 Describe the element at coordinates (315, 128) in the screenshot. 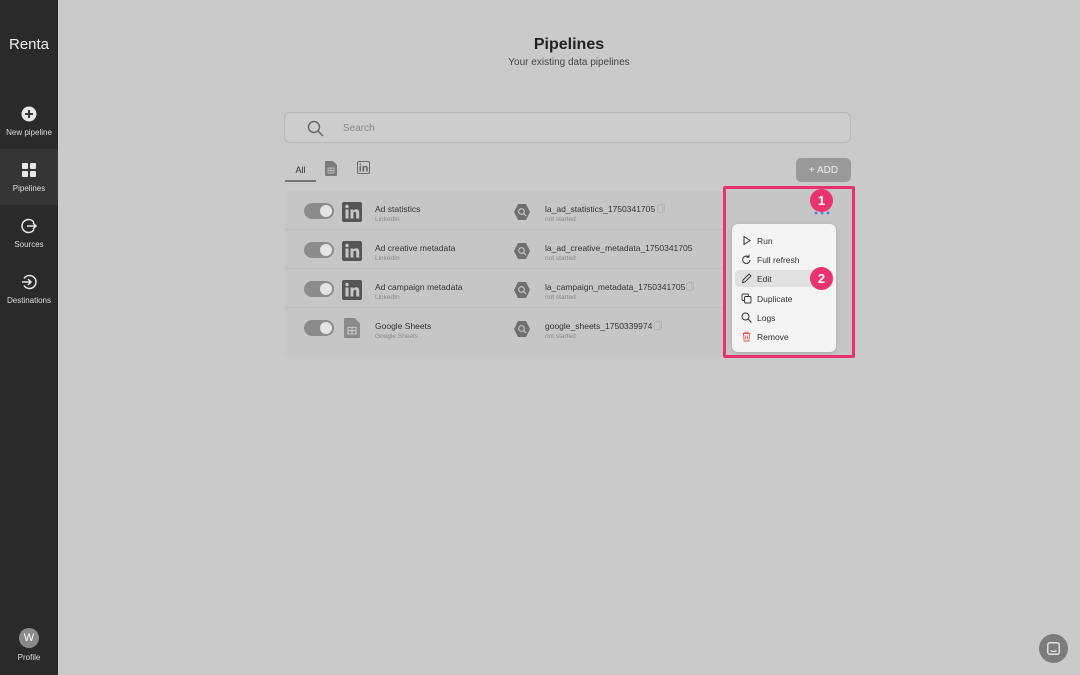

I see `search-icon` at that location.